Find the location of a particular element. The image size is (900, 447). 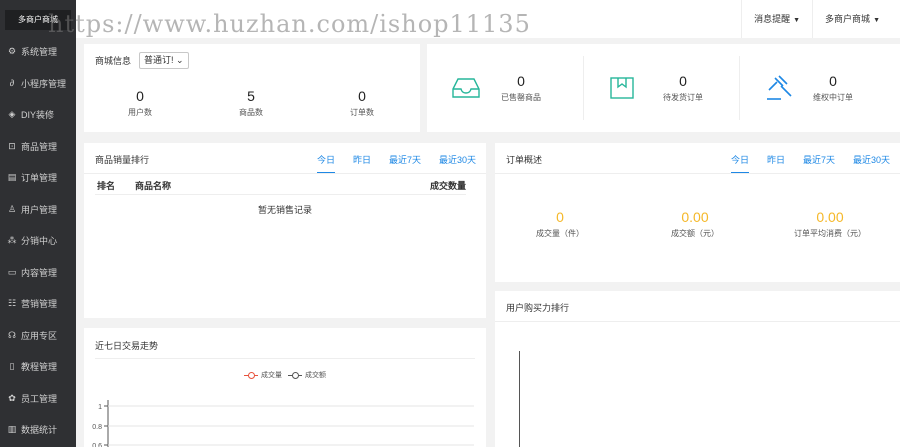

sidebar-item-staff: ✿ 员工管理 is located at coordinates (38, 399).